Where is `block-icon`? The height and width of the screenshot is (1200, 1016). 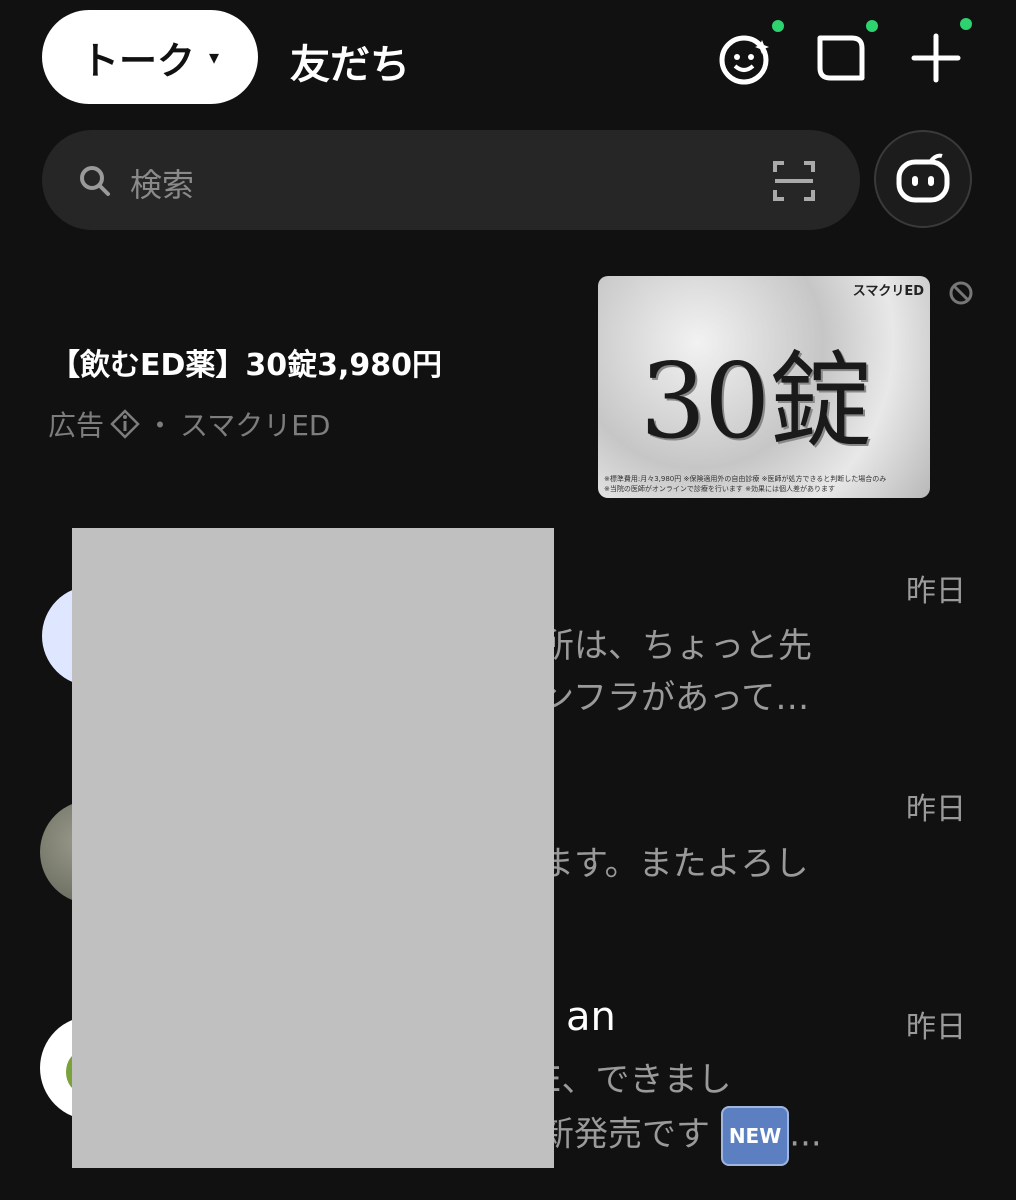
block-icon is located at coordinates (961, 293).